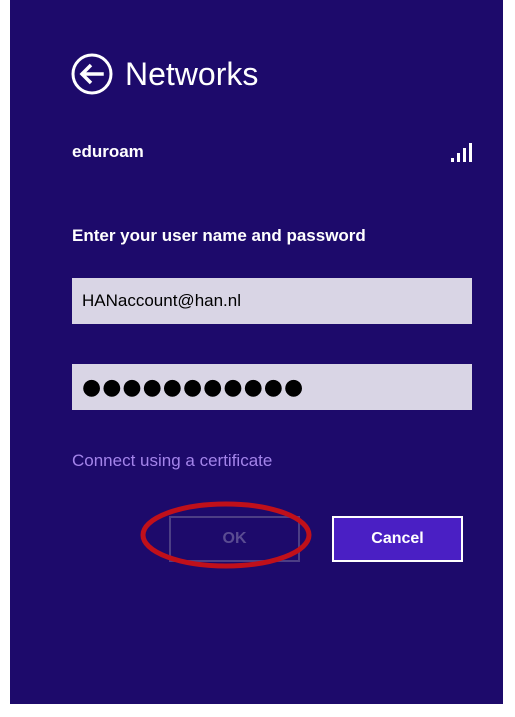  I want to click on cancel-button: Cancel, so click(397, 539).